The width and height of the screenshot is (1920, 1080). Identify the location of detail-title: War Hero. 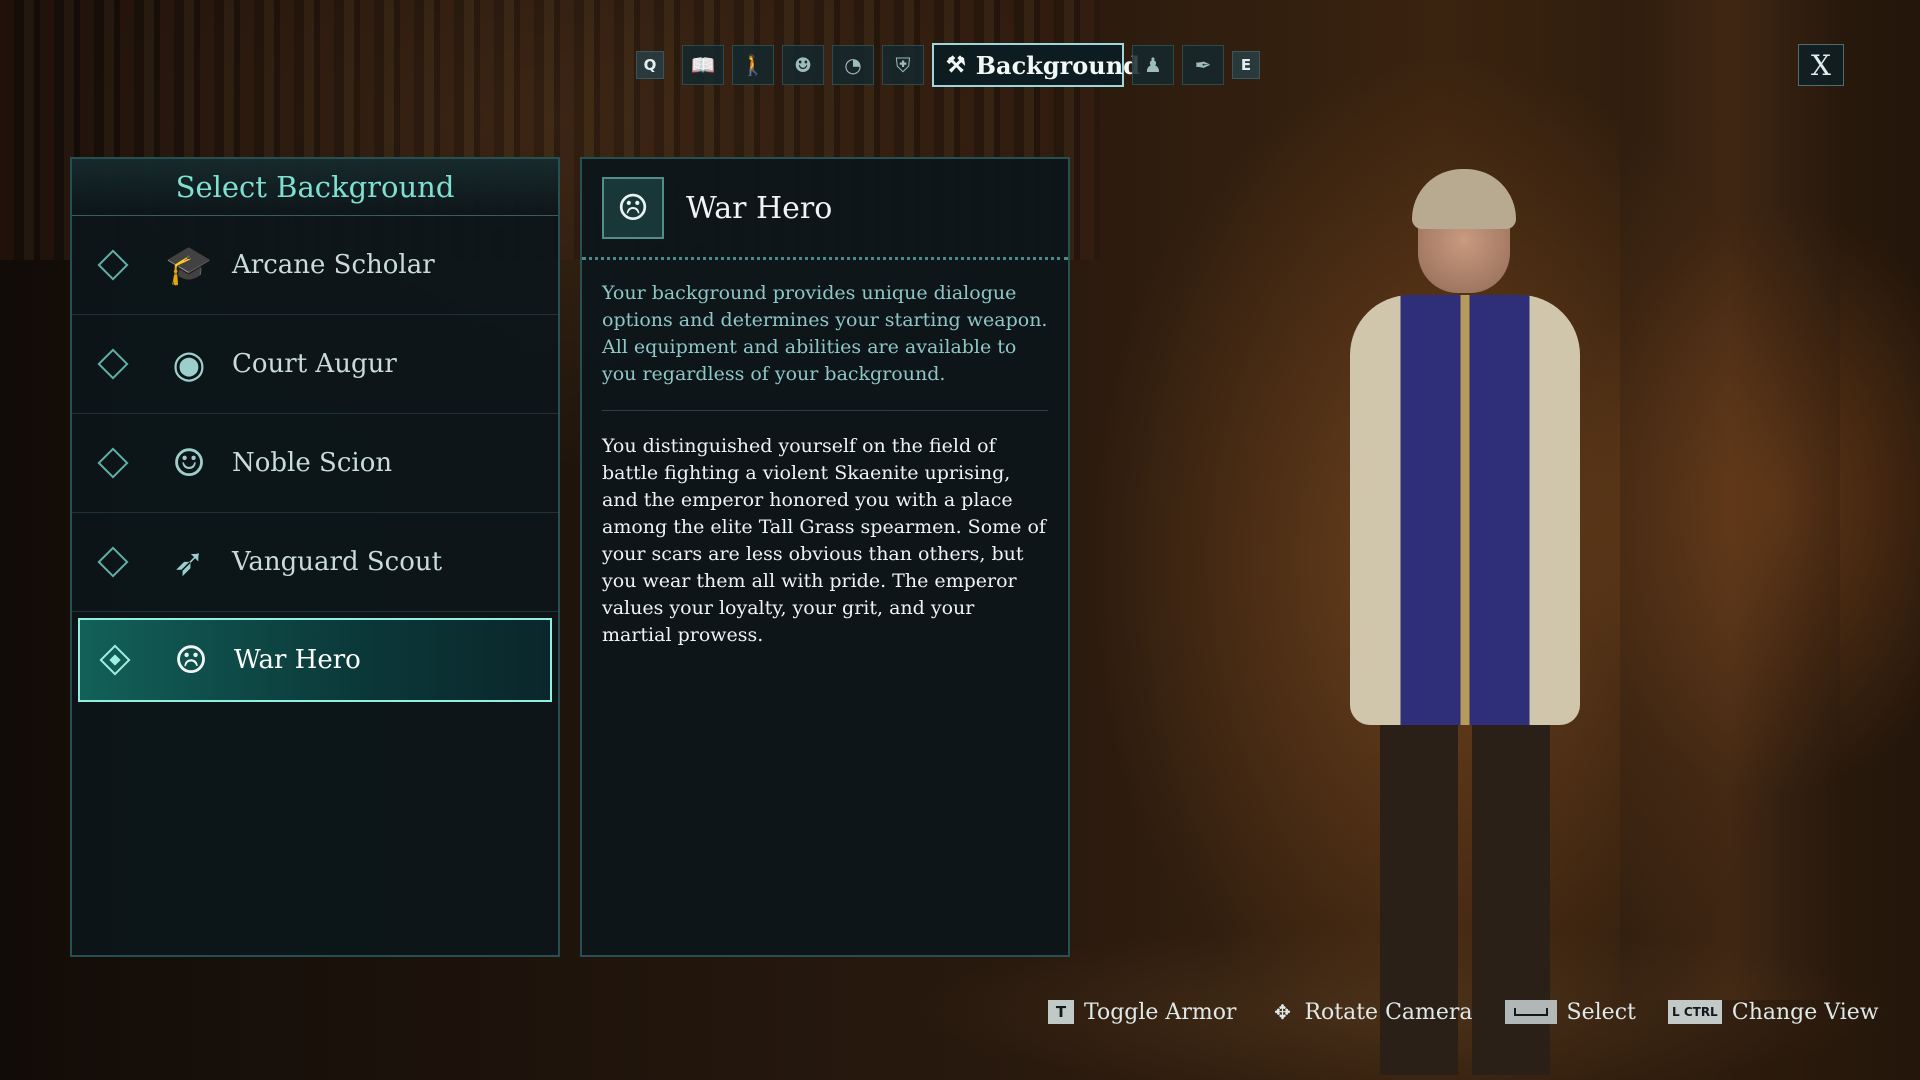
(759, 208).